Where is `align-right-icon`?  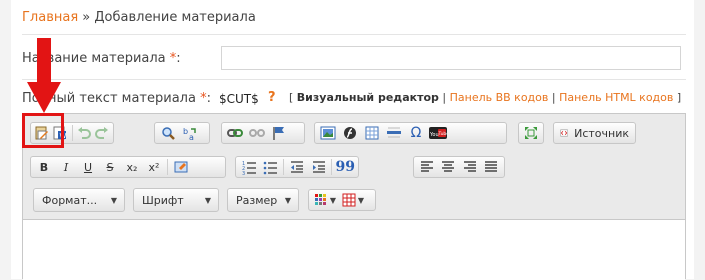 align-right-icon is located at coordinates (470, 167).